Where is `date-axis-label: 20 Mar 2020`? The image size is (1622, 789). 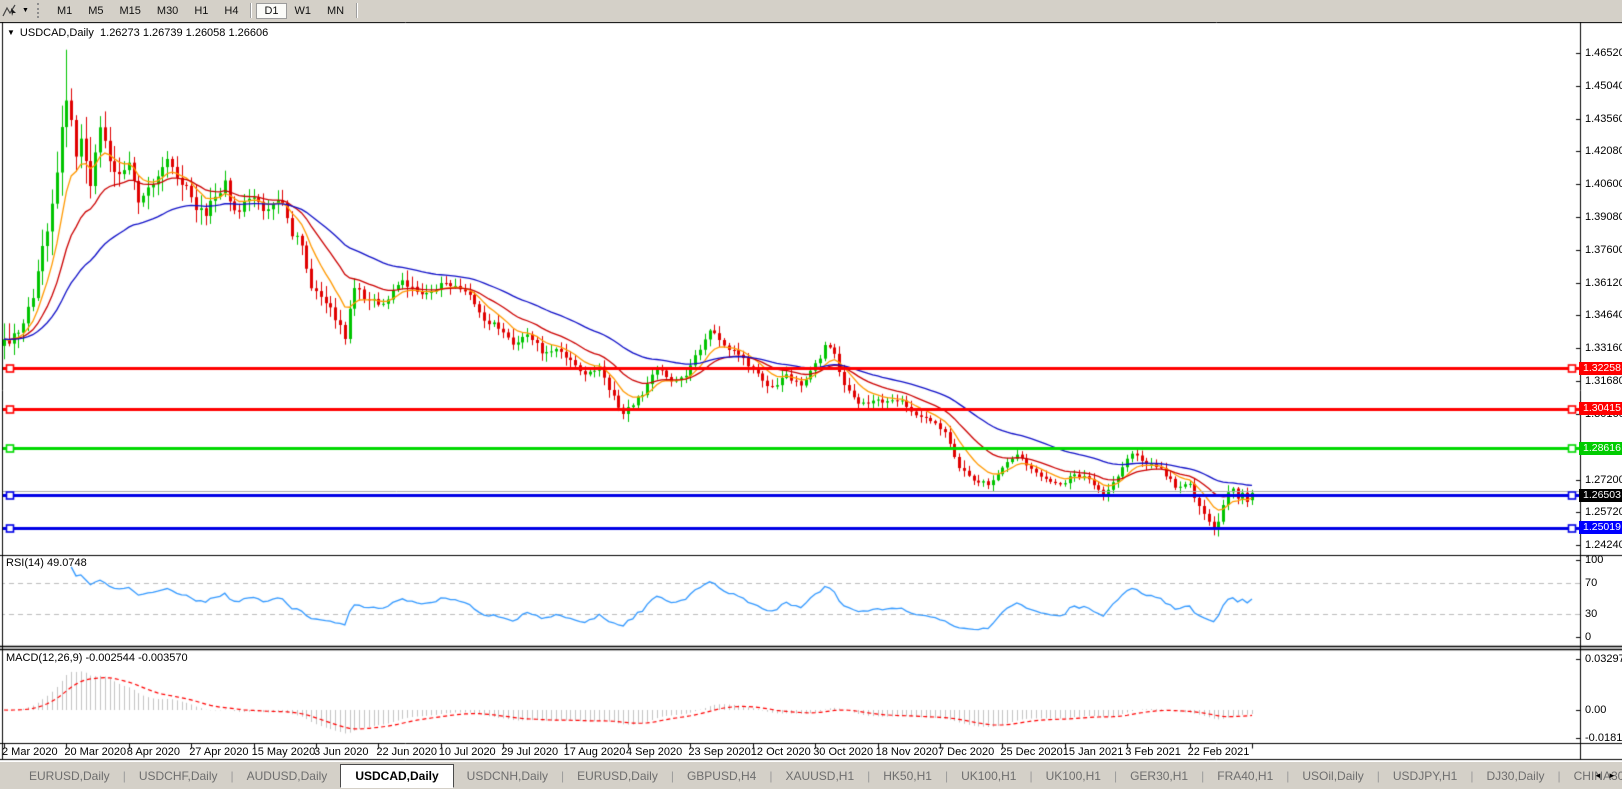
date-axis-label: 20 Mar 2020 is located at coordinates (95, 752).